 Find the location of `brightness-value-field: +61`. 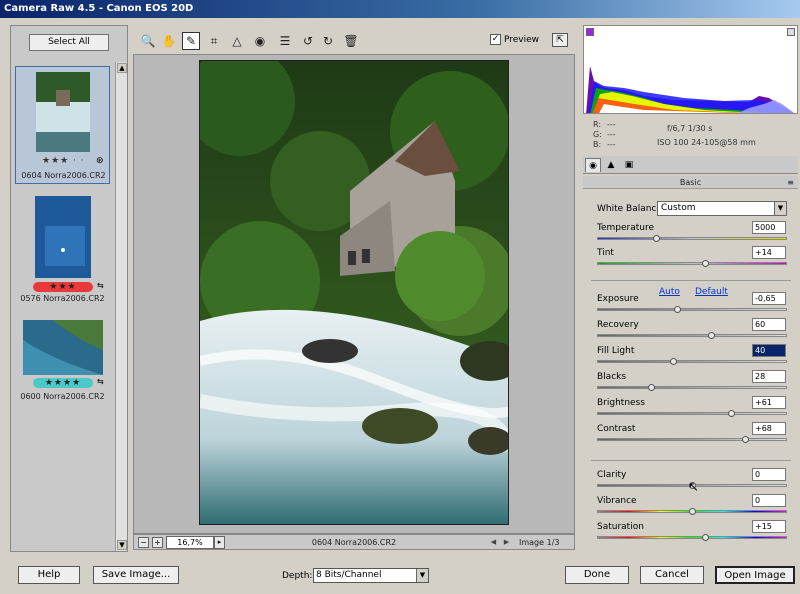

brightness-value-field: +61 is located at coordinates (769, 402).